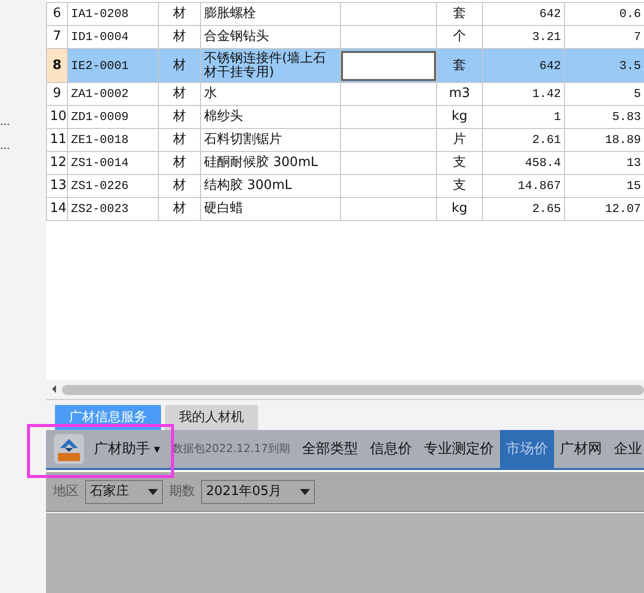 The image size is (644, 593). I want to click on nav-tab: 全部类型, so click(330, 449).